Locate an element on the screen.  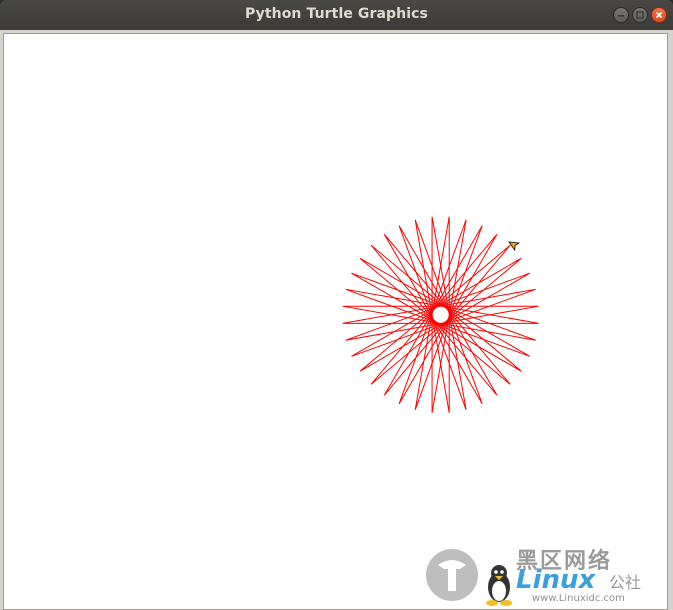
window-title: Python Turtle Graphics is located at coordinates (336, 14).